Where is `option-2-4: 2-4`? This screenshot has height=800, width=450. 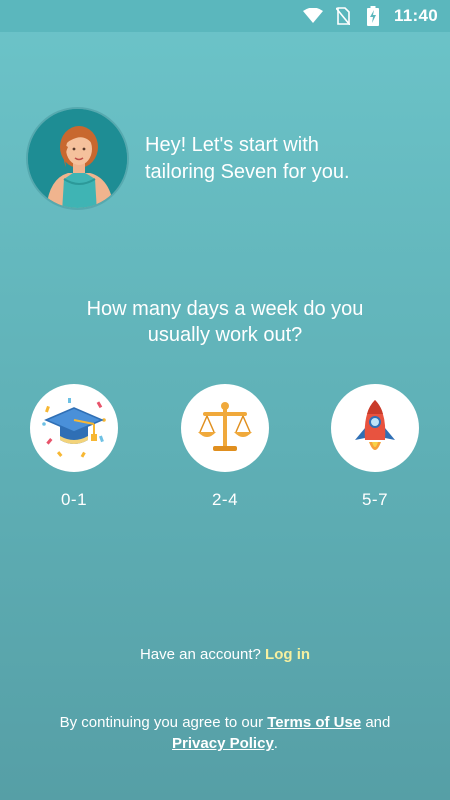 option-2-4: 2-4 is located at coordinates (225, 447).